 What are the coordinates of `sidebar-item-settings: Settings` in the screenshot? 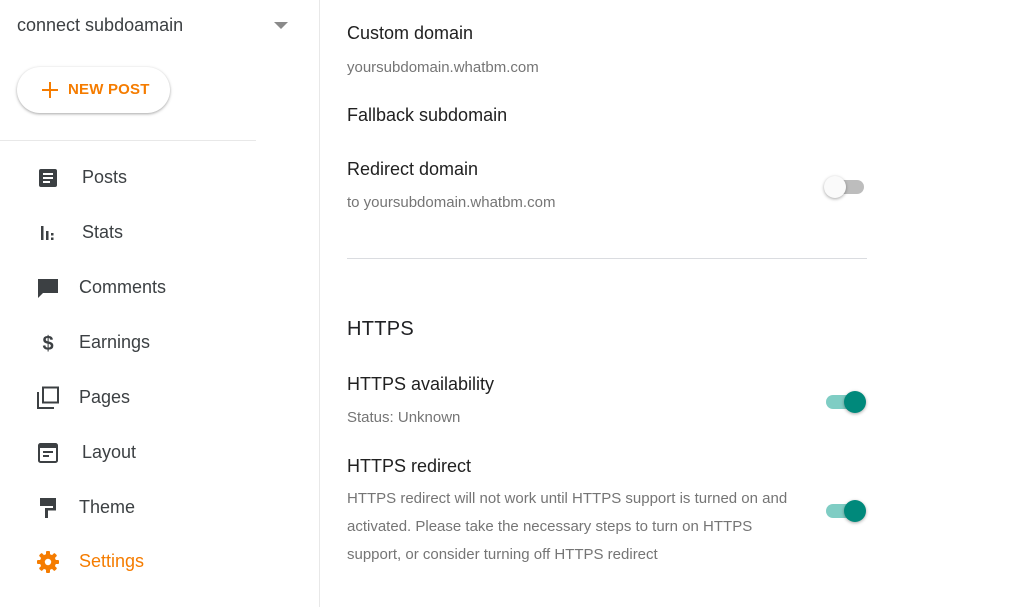 It's located at (150, 562).